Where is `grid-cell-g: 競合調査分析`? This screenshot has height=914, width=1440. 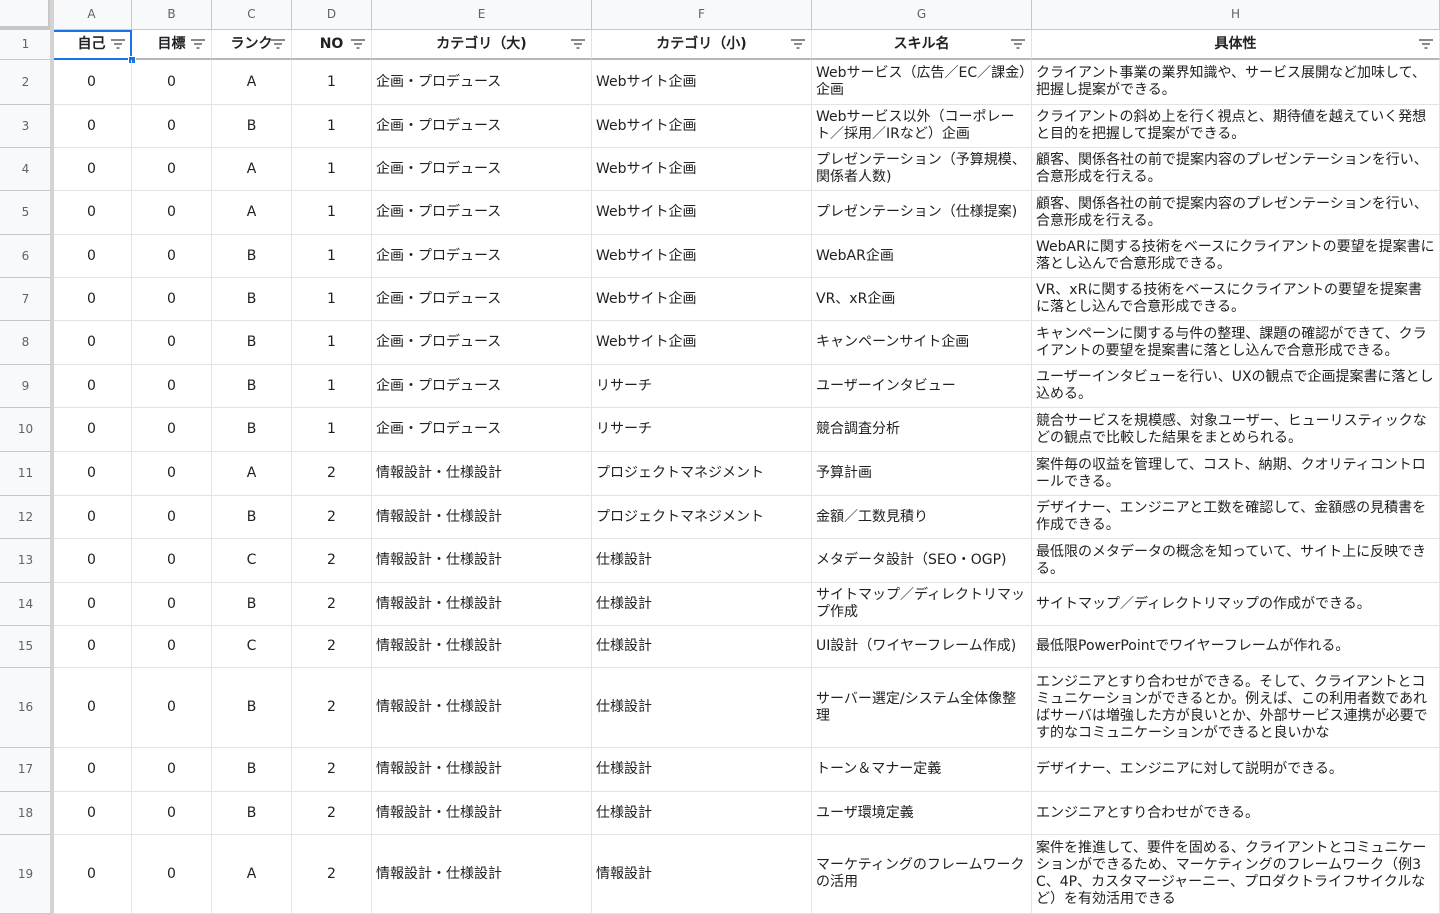 grid-cell-g: 競合調査分析 is located at coordinates (922, 430).